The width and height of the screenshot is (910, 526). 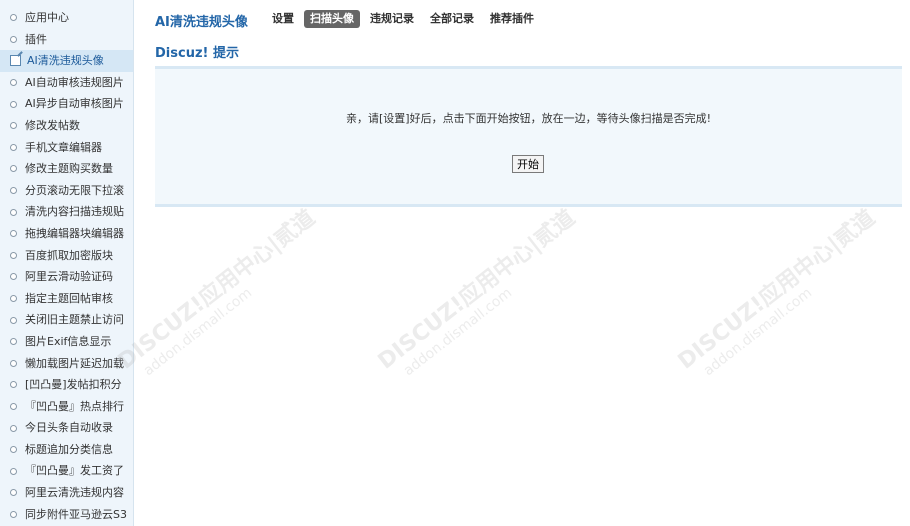 I want to click on prompt-message: 亲，请[设置]好后，点击下面开始按钮，放在一边，等待头像扫描是否完成!, so click(x=528, y=118).